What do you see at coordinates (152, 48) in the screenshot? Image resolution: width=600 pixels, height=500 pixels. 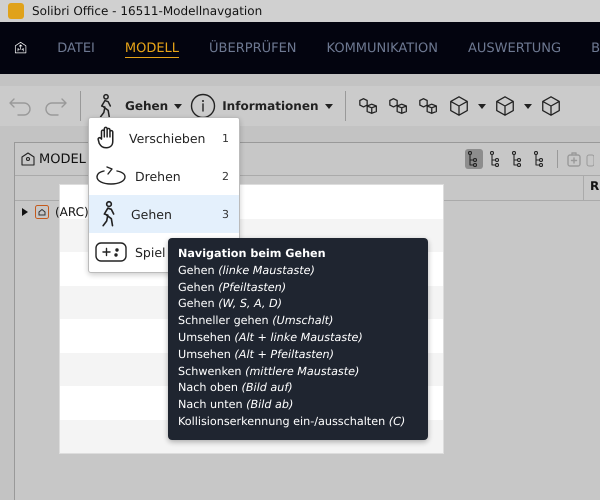 I see `menu-tab: MODELL` at bounding box center [152, 48].